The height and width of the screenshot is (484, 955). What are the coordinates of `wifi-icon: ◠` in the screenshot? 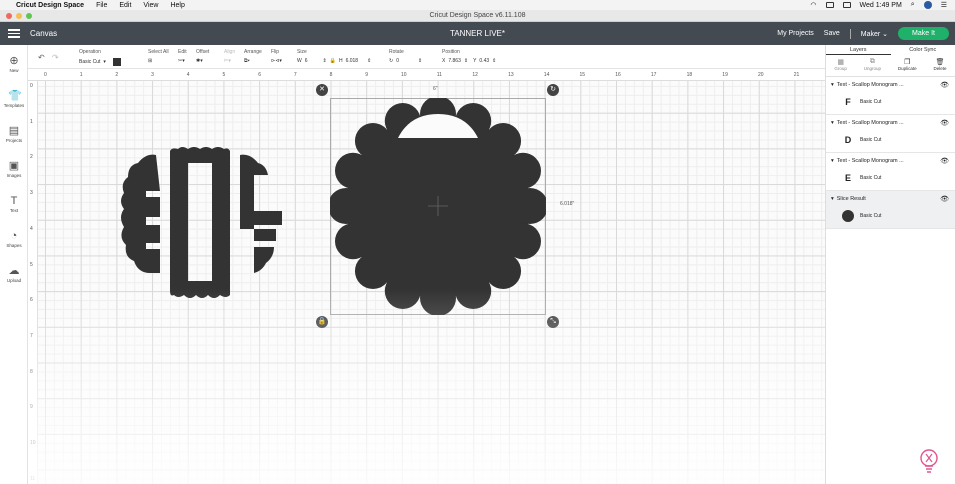 It's located at (813, 5).